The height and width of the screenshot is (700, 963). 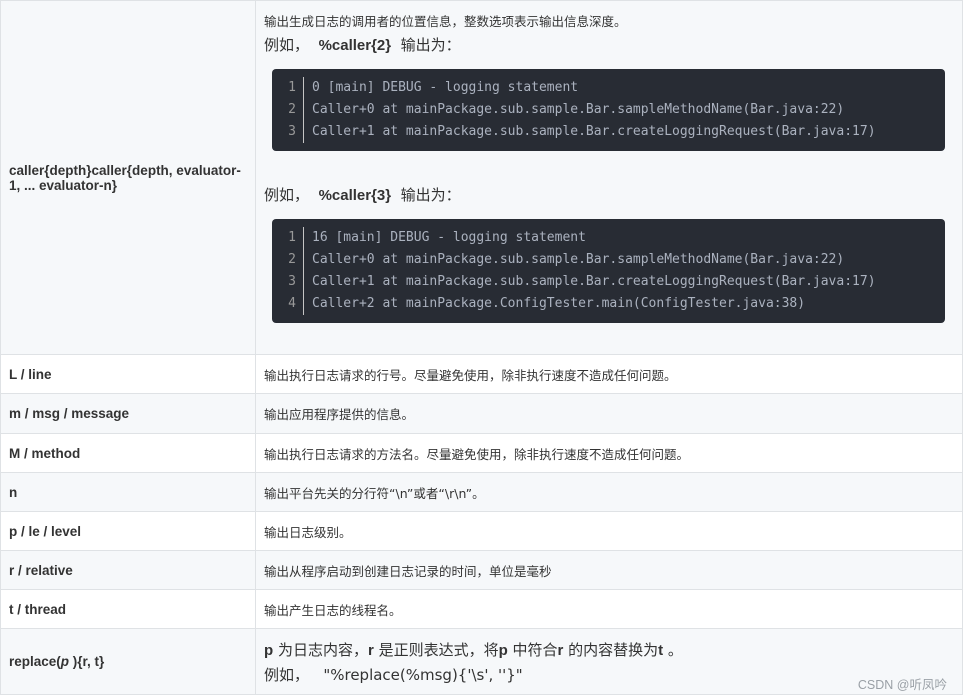 I want to click on code-line: 1 16 [main] DEBUG - logging statement, so click(x=608, y=238).